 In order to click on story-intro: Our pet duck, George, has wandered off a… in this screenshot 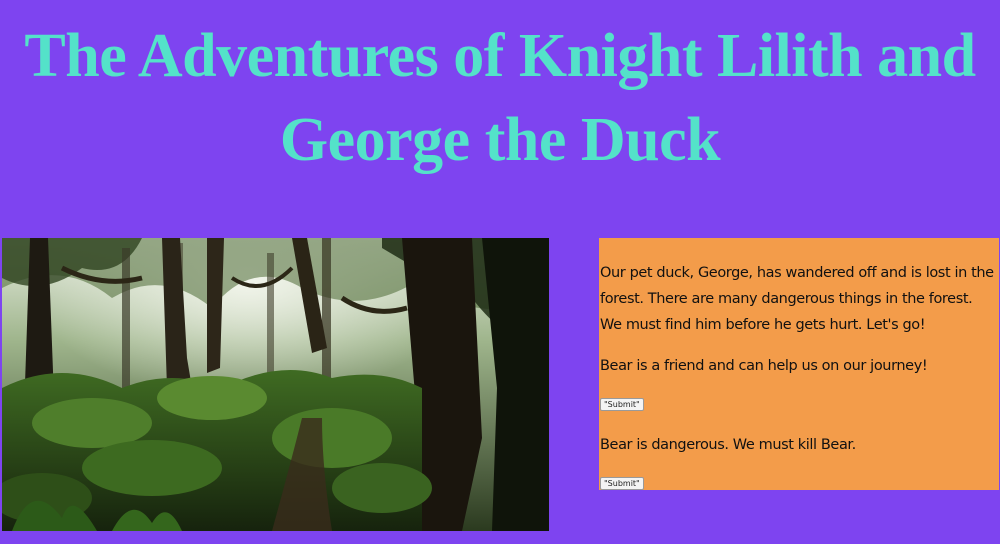, I will do `click(797, 299)`.